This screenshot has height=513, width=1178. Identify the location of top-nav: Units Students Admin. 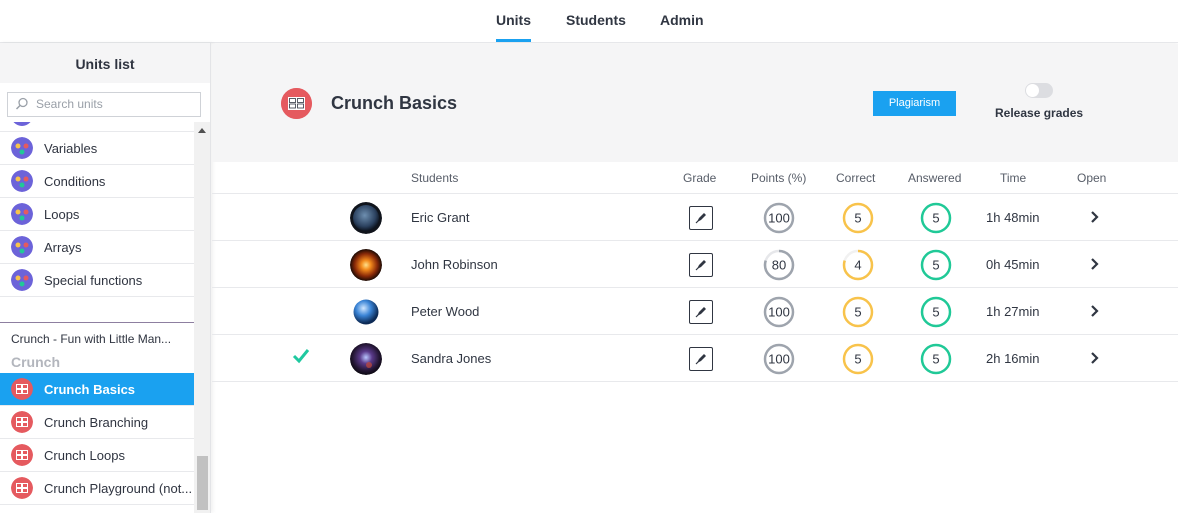
(589, 21).